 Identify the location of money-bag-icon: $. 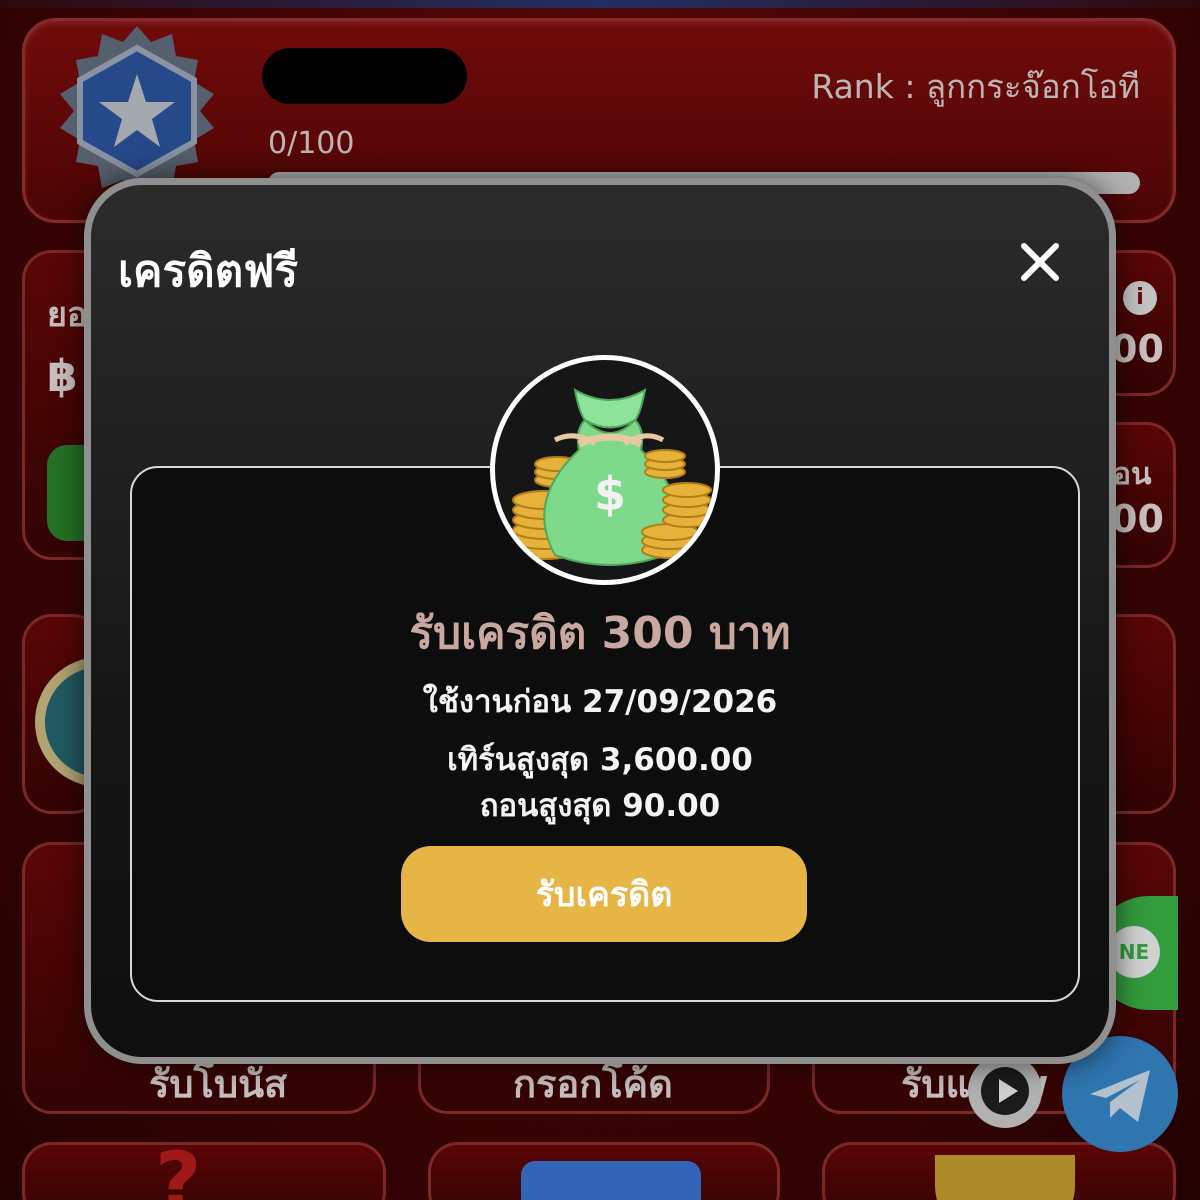
(612, 477).